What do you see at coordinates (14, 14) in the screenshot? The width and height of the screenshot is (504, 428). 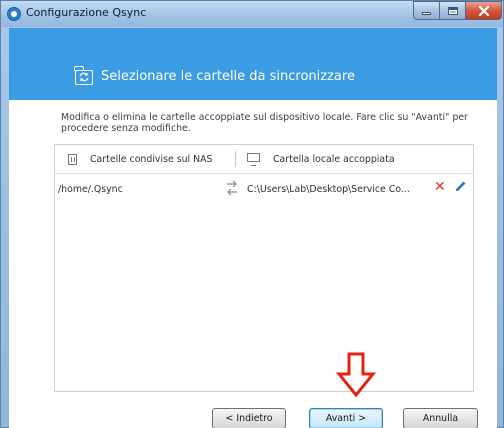 I see `qsync-app-icon` at bounding box center [14, 14].